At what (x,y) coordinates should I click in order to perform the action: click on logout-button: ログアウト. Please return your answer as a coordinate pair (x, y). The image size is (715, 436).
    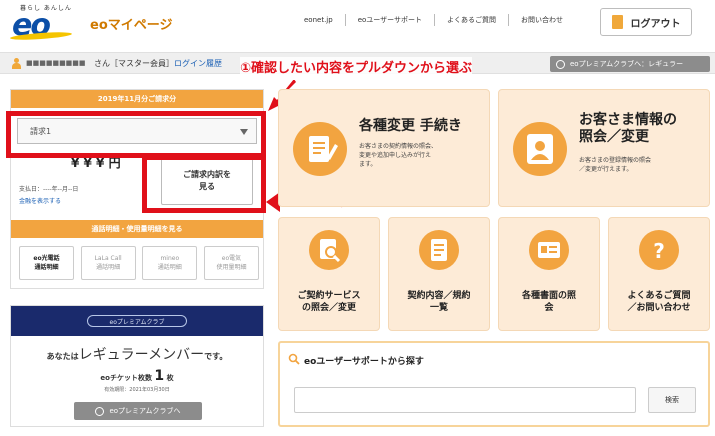
    Looking at the image, I should click on (646, 22).